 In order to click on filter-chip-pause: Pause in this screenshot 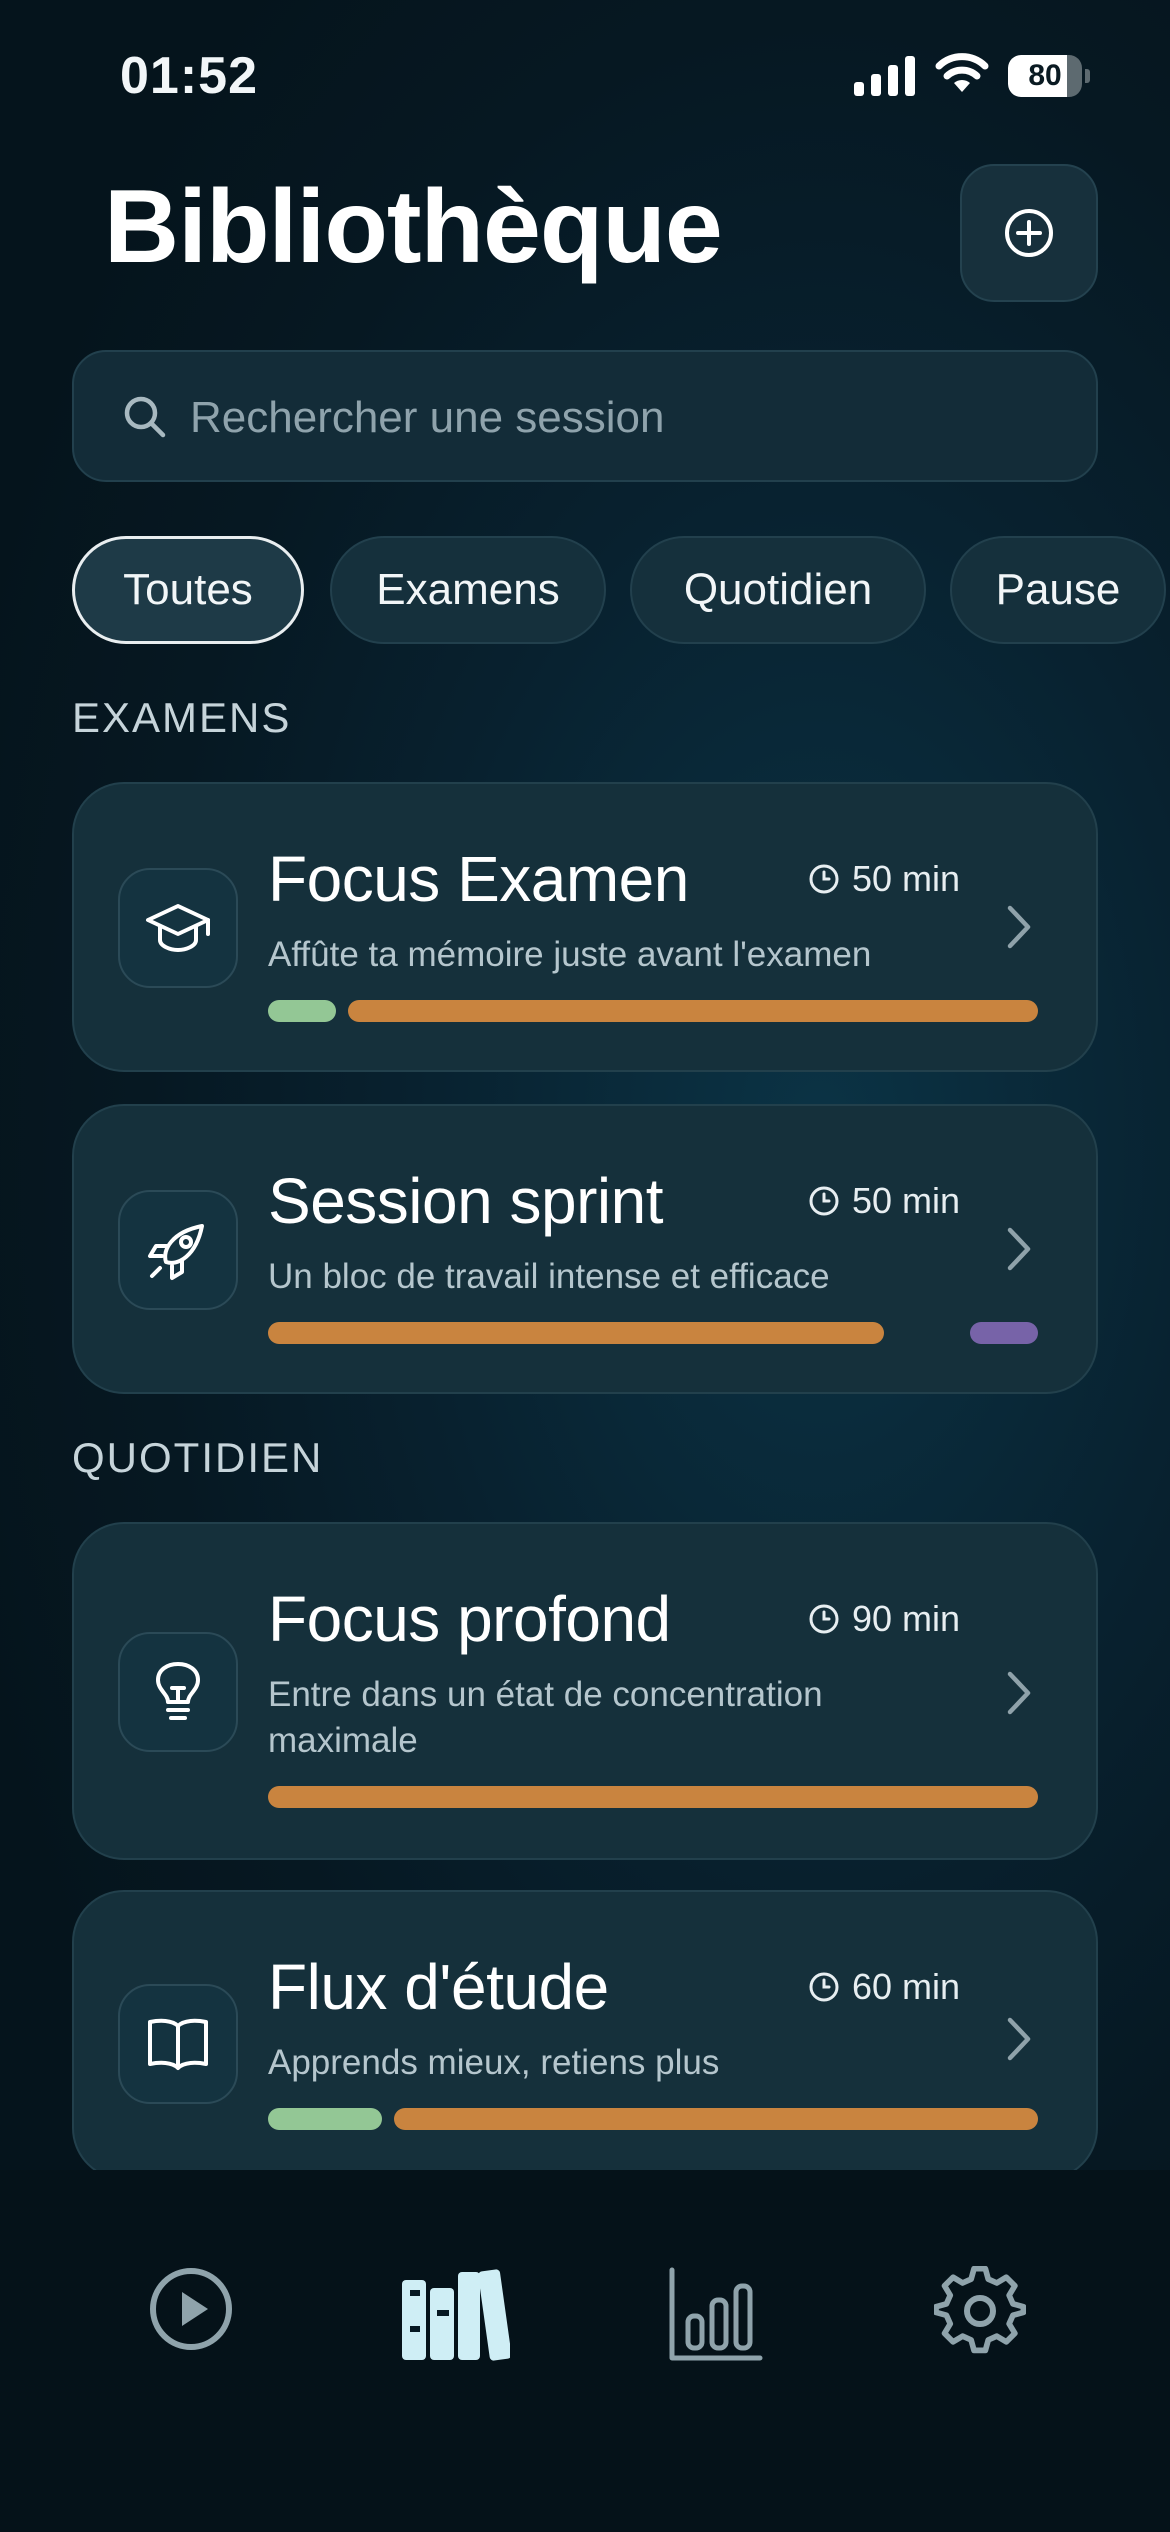, I will do `click(1058, 590)`.